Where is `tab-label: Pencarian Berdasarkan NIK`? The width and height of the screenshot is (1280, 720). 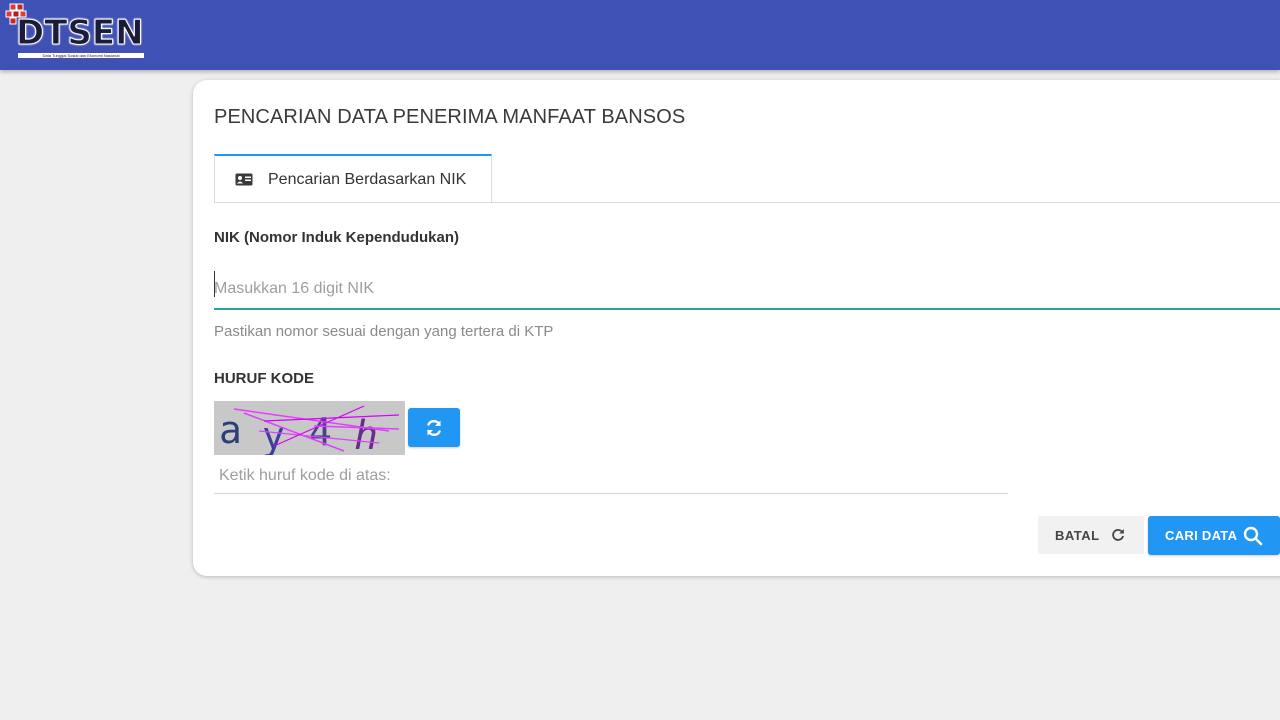 tab-label: Pencarian Berdasarkan NIK is located at coordinates (367, 179).